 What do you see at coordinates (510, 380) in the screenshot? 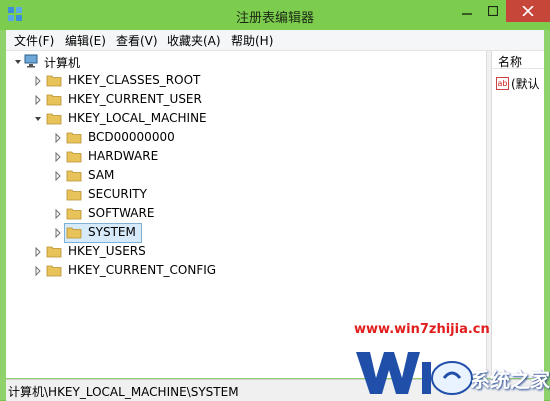
I see `watermark-site-name: 系统之家` at bounding box center [510, 380].